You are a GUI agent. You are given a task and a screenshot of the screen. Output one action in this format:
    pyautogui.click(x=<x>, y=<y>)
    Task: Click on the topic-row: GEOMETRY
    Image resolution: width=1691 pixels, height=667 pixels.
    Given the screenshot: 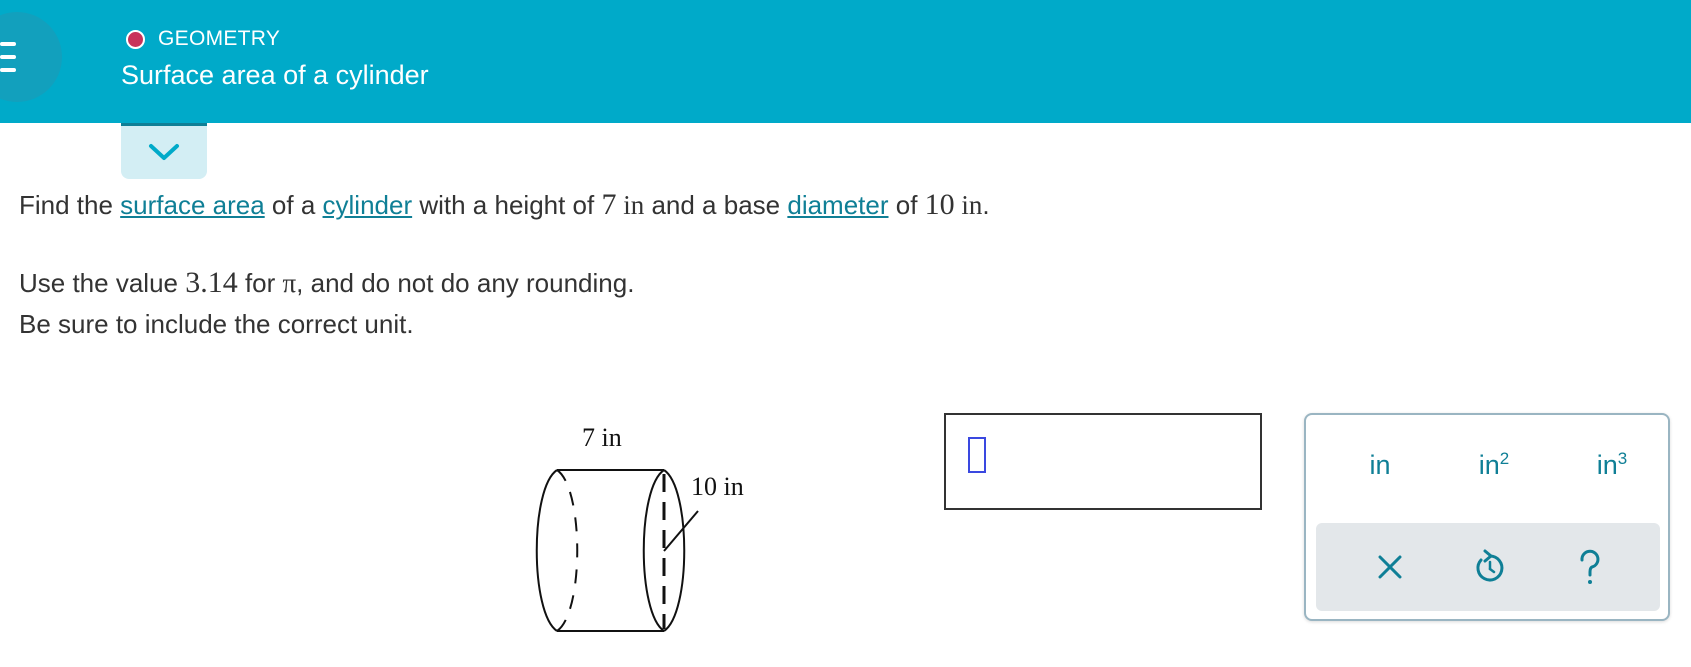 What is the action you would take?
    pyautogui.click(x=203, y=39)
    